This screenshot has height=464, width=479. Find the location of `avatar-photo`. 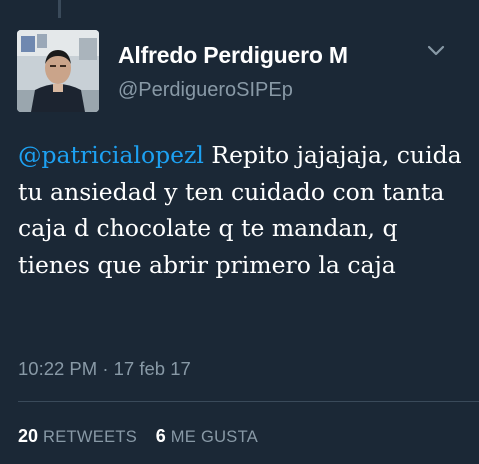

avatar-photo is located at coordinates (58, 71).